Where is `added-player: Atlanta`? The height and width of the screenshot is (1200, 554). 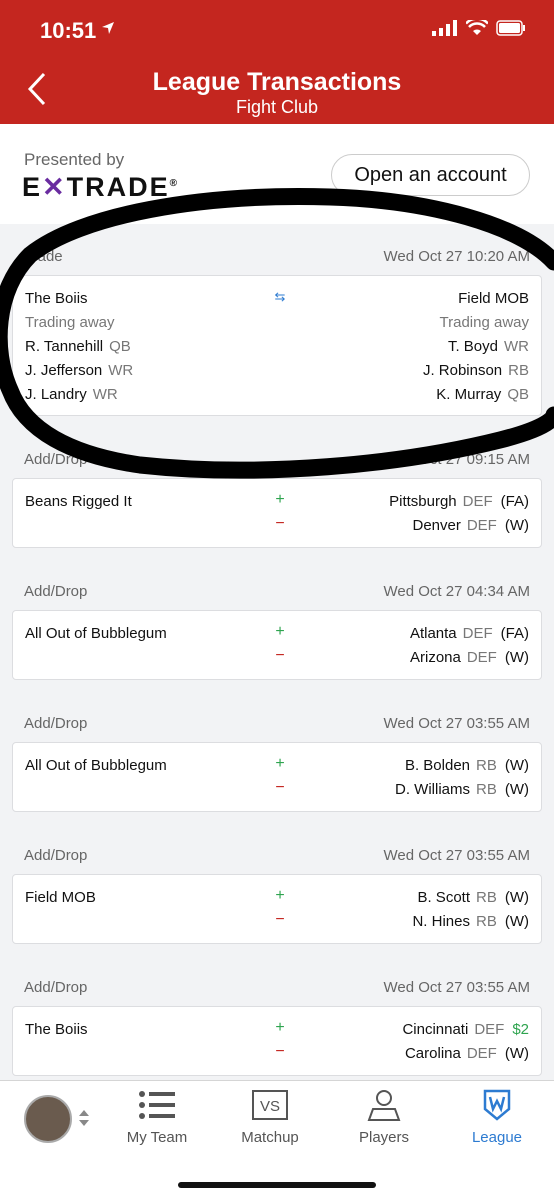
added-player: Atlanta is located at coordinates (433, 633).